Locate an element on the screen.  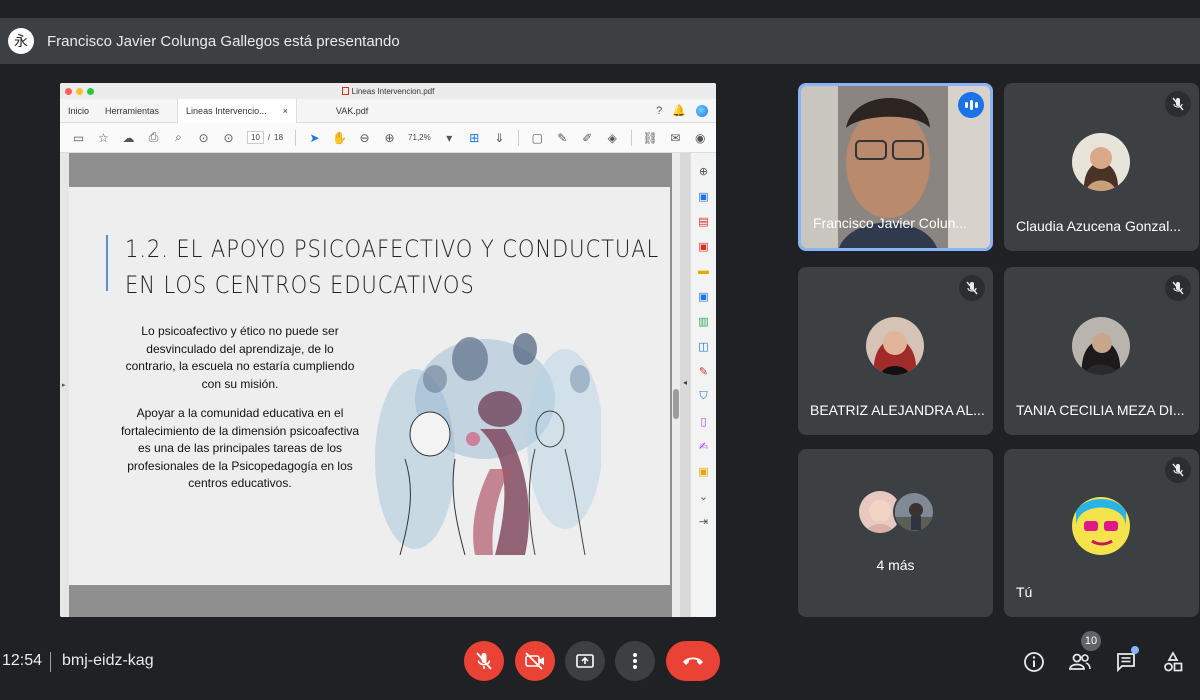
present-screen-button is located at coordinates (585, 661).